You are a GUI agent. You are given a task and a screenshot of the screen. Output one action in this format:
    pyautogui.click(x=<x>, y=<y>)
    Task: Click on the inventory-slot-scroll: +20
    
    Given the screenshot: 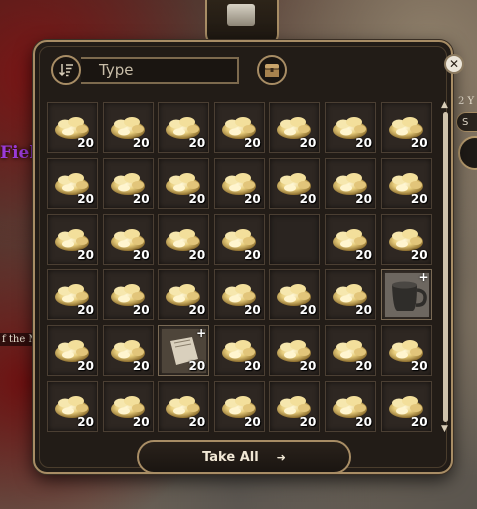 What is the action you would take?
    pyautogui.click(x=184, y=351)
    